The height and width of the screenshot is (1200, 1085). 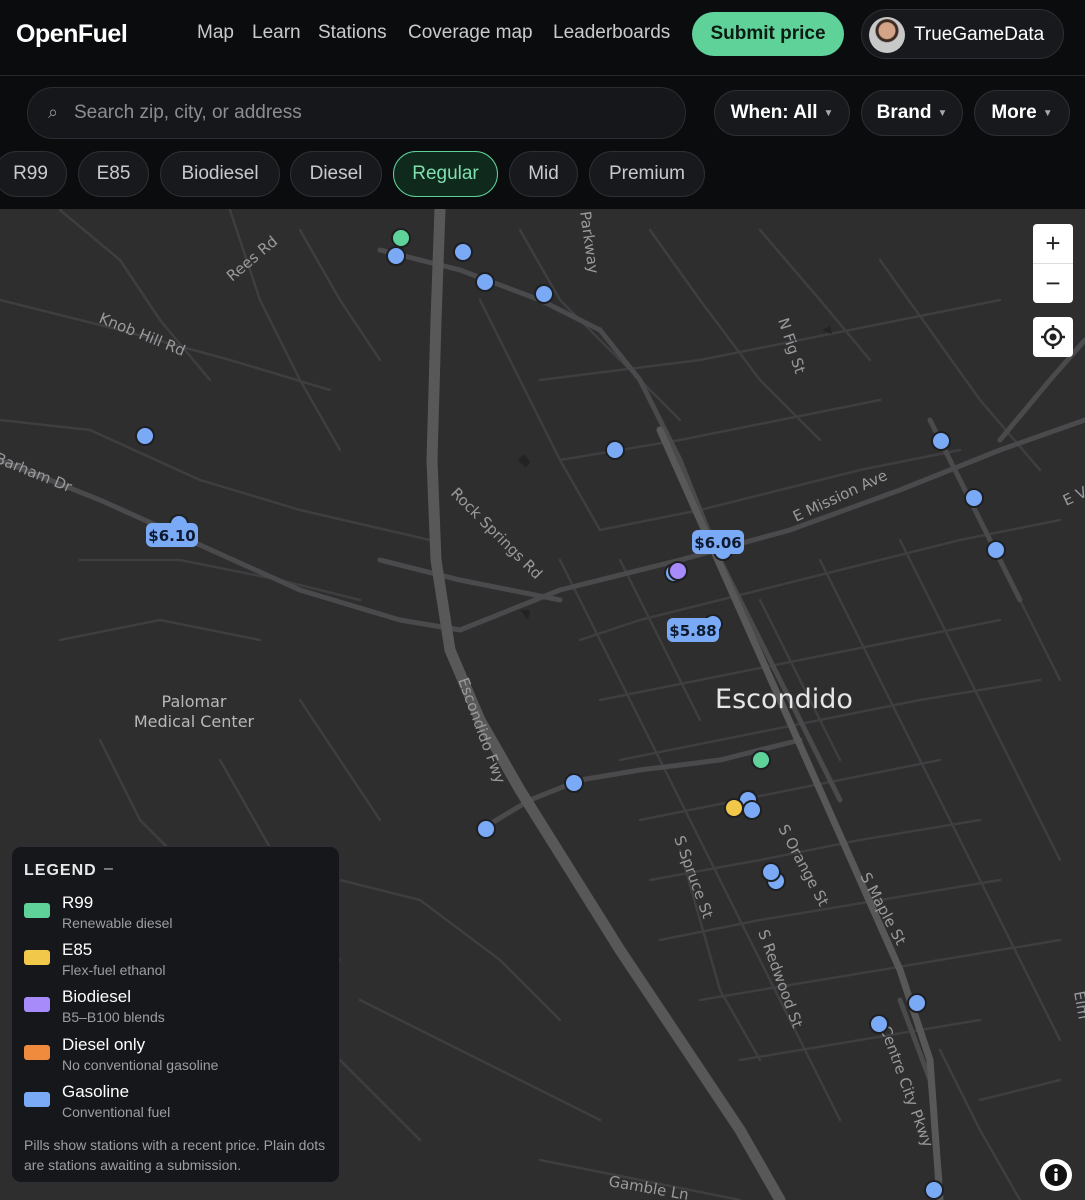 I want to click on legend-sublabel: No conventional gasoline, so click(x=140, y=1065).